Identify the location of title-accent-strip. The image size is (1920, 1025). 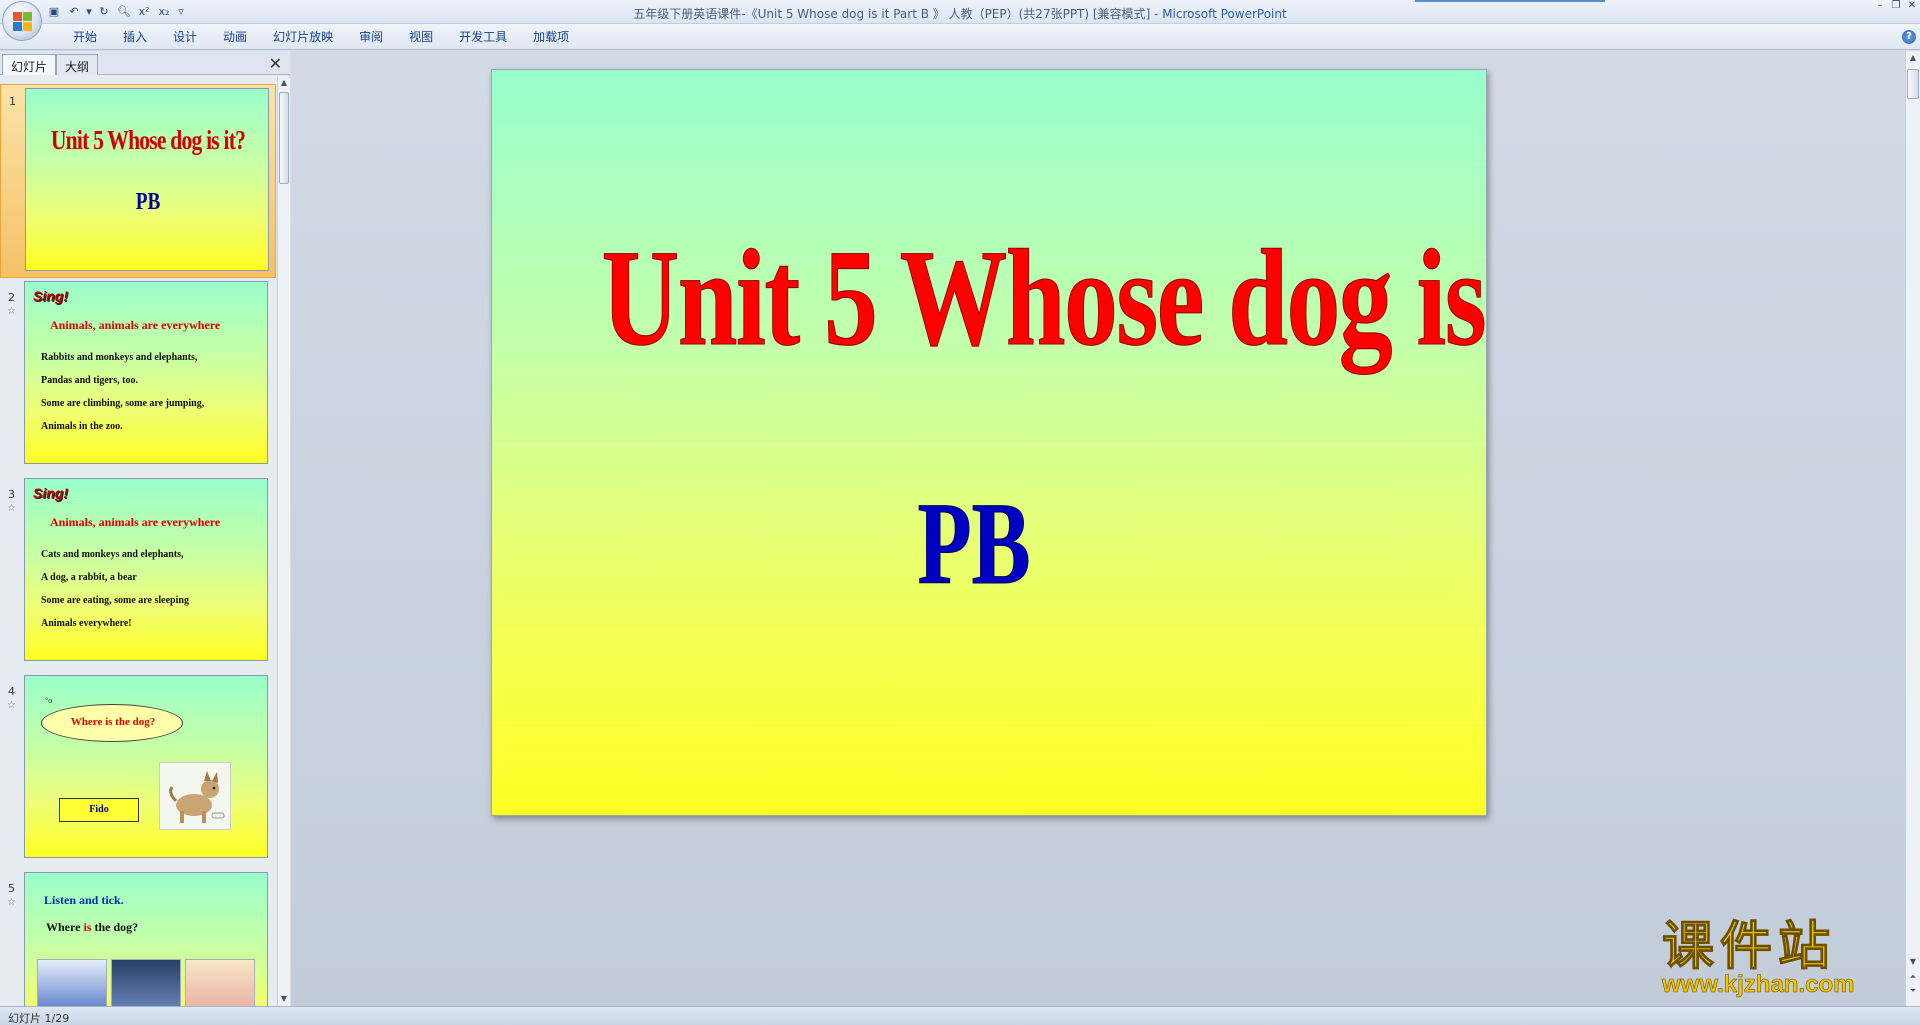
(1510, 1).